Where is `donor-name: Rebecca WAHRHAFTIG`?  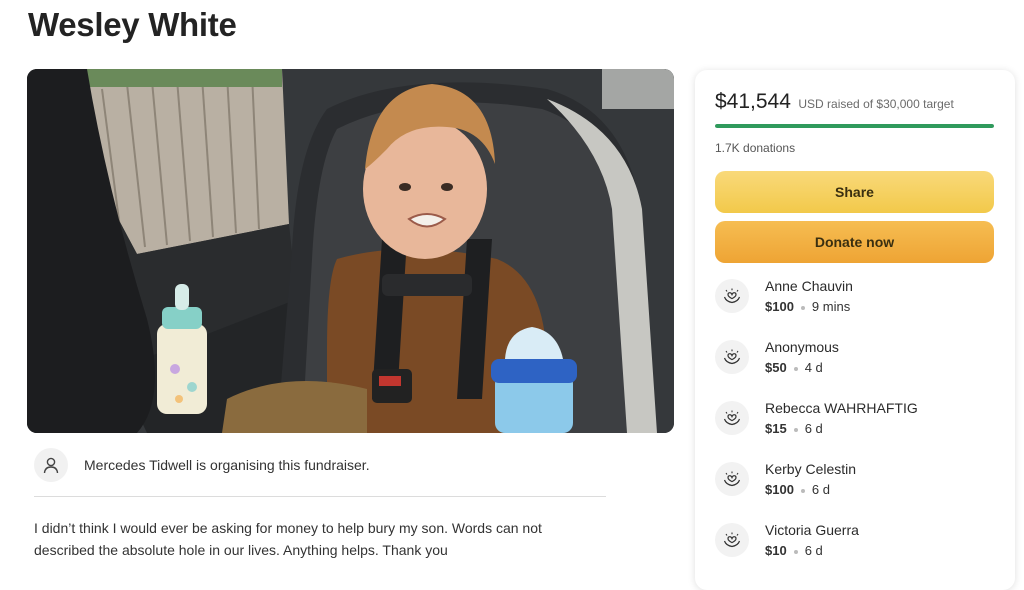
donor-name: Rebecca WAHRHAFTIG is located at coordinates (841, 408).